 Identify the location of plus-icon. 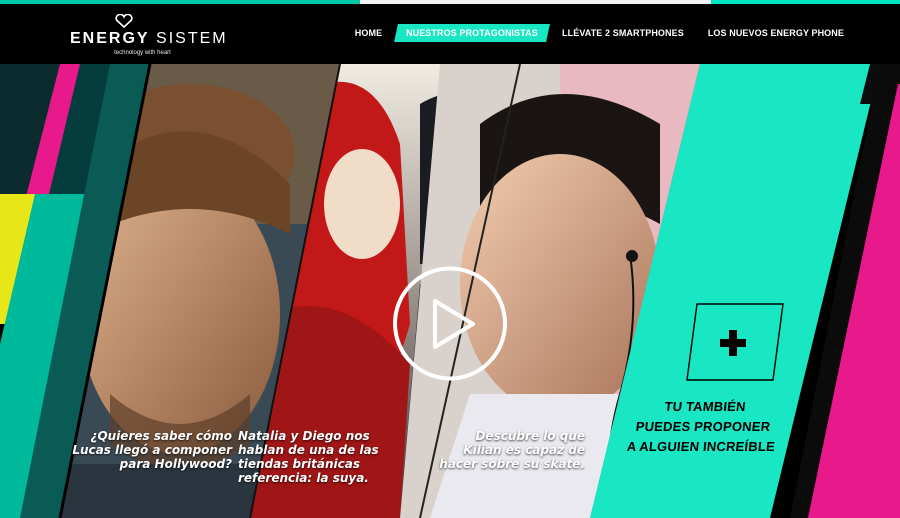
(735, 342).